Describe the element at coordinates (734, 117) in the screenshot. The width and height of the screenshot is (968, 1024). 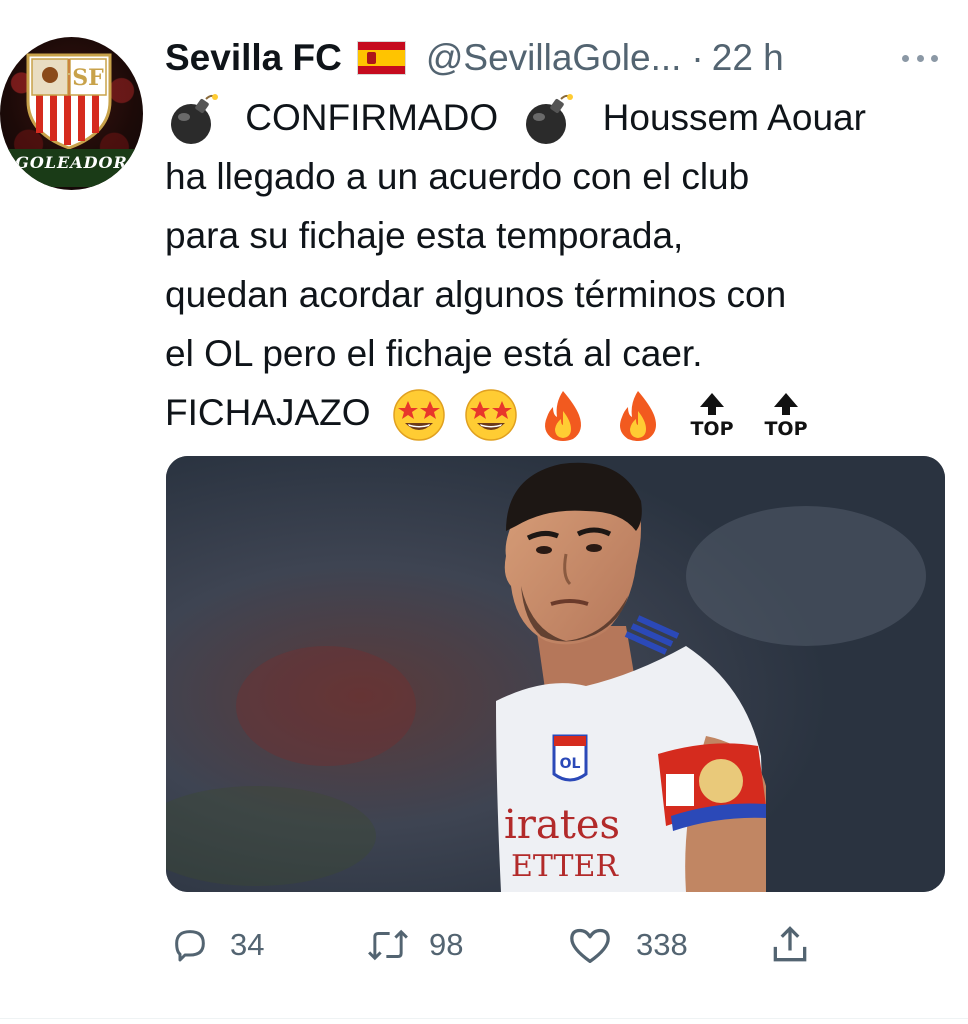
I see `tweet-player-name: Houssem Aouar` at that location.